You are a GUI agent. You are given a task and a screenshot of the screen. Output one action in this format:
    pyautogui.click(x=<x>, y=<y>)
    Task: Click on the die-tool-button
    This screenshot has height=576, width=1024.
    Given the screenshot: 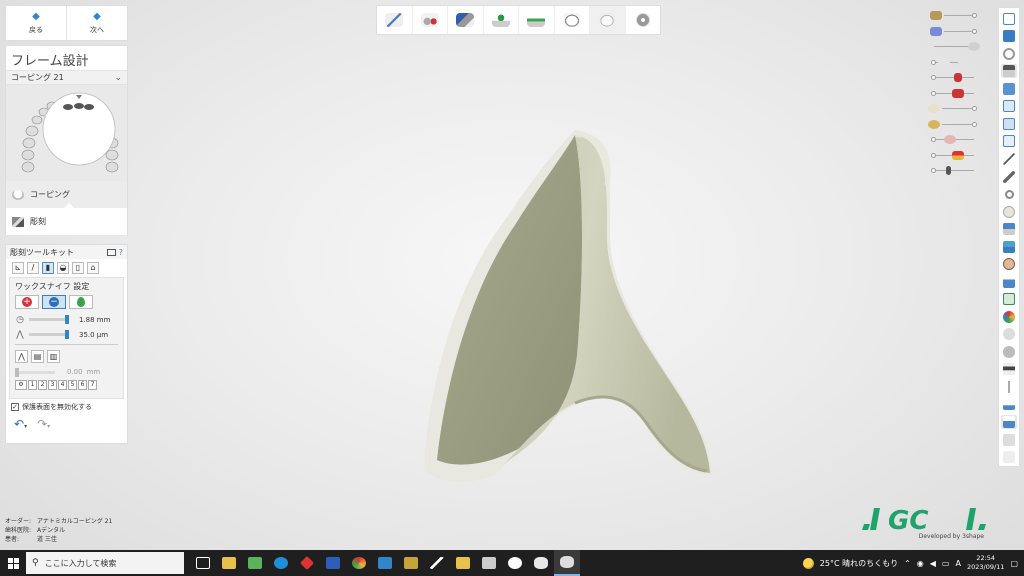 What is the action you would take?
    pyautogui.click(x=537, y=20)
    